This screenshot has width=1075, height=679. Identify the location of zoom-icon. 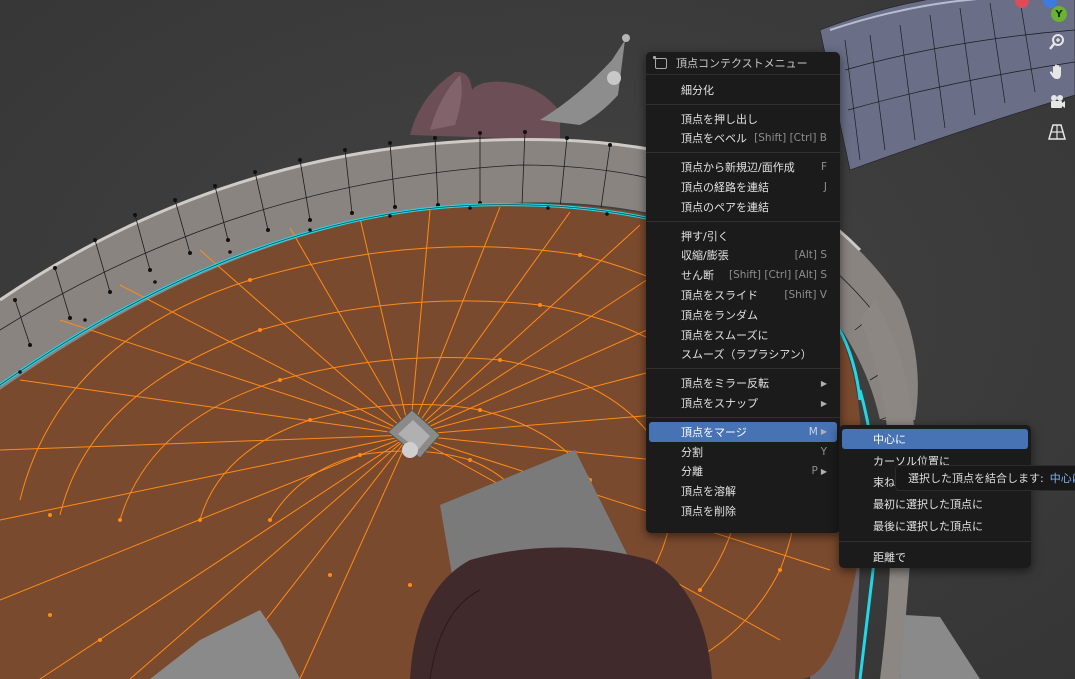
(1056, 42).